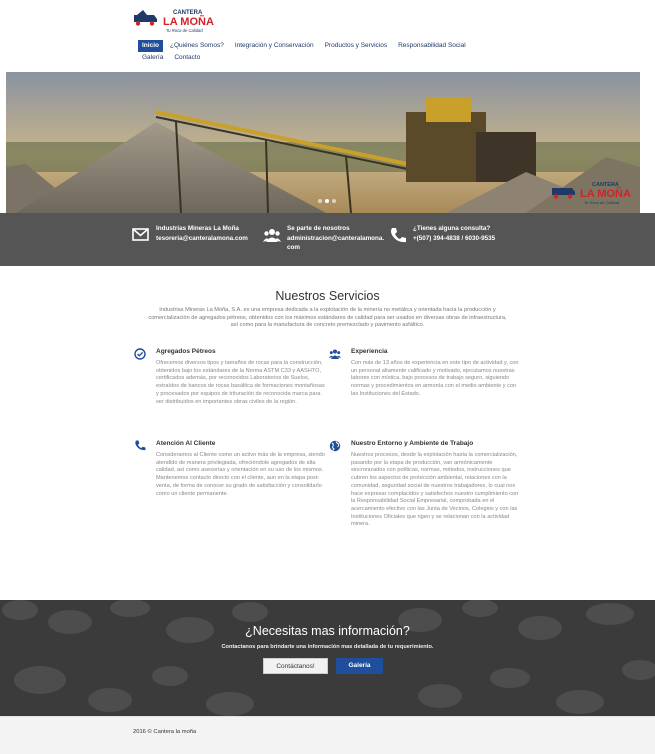  What do you see at coordinates (187, 58) in the screenshot?
I see `nav-item-contacto: Contacto` at bounding box center [187, 58].